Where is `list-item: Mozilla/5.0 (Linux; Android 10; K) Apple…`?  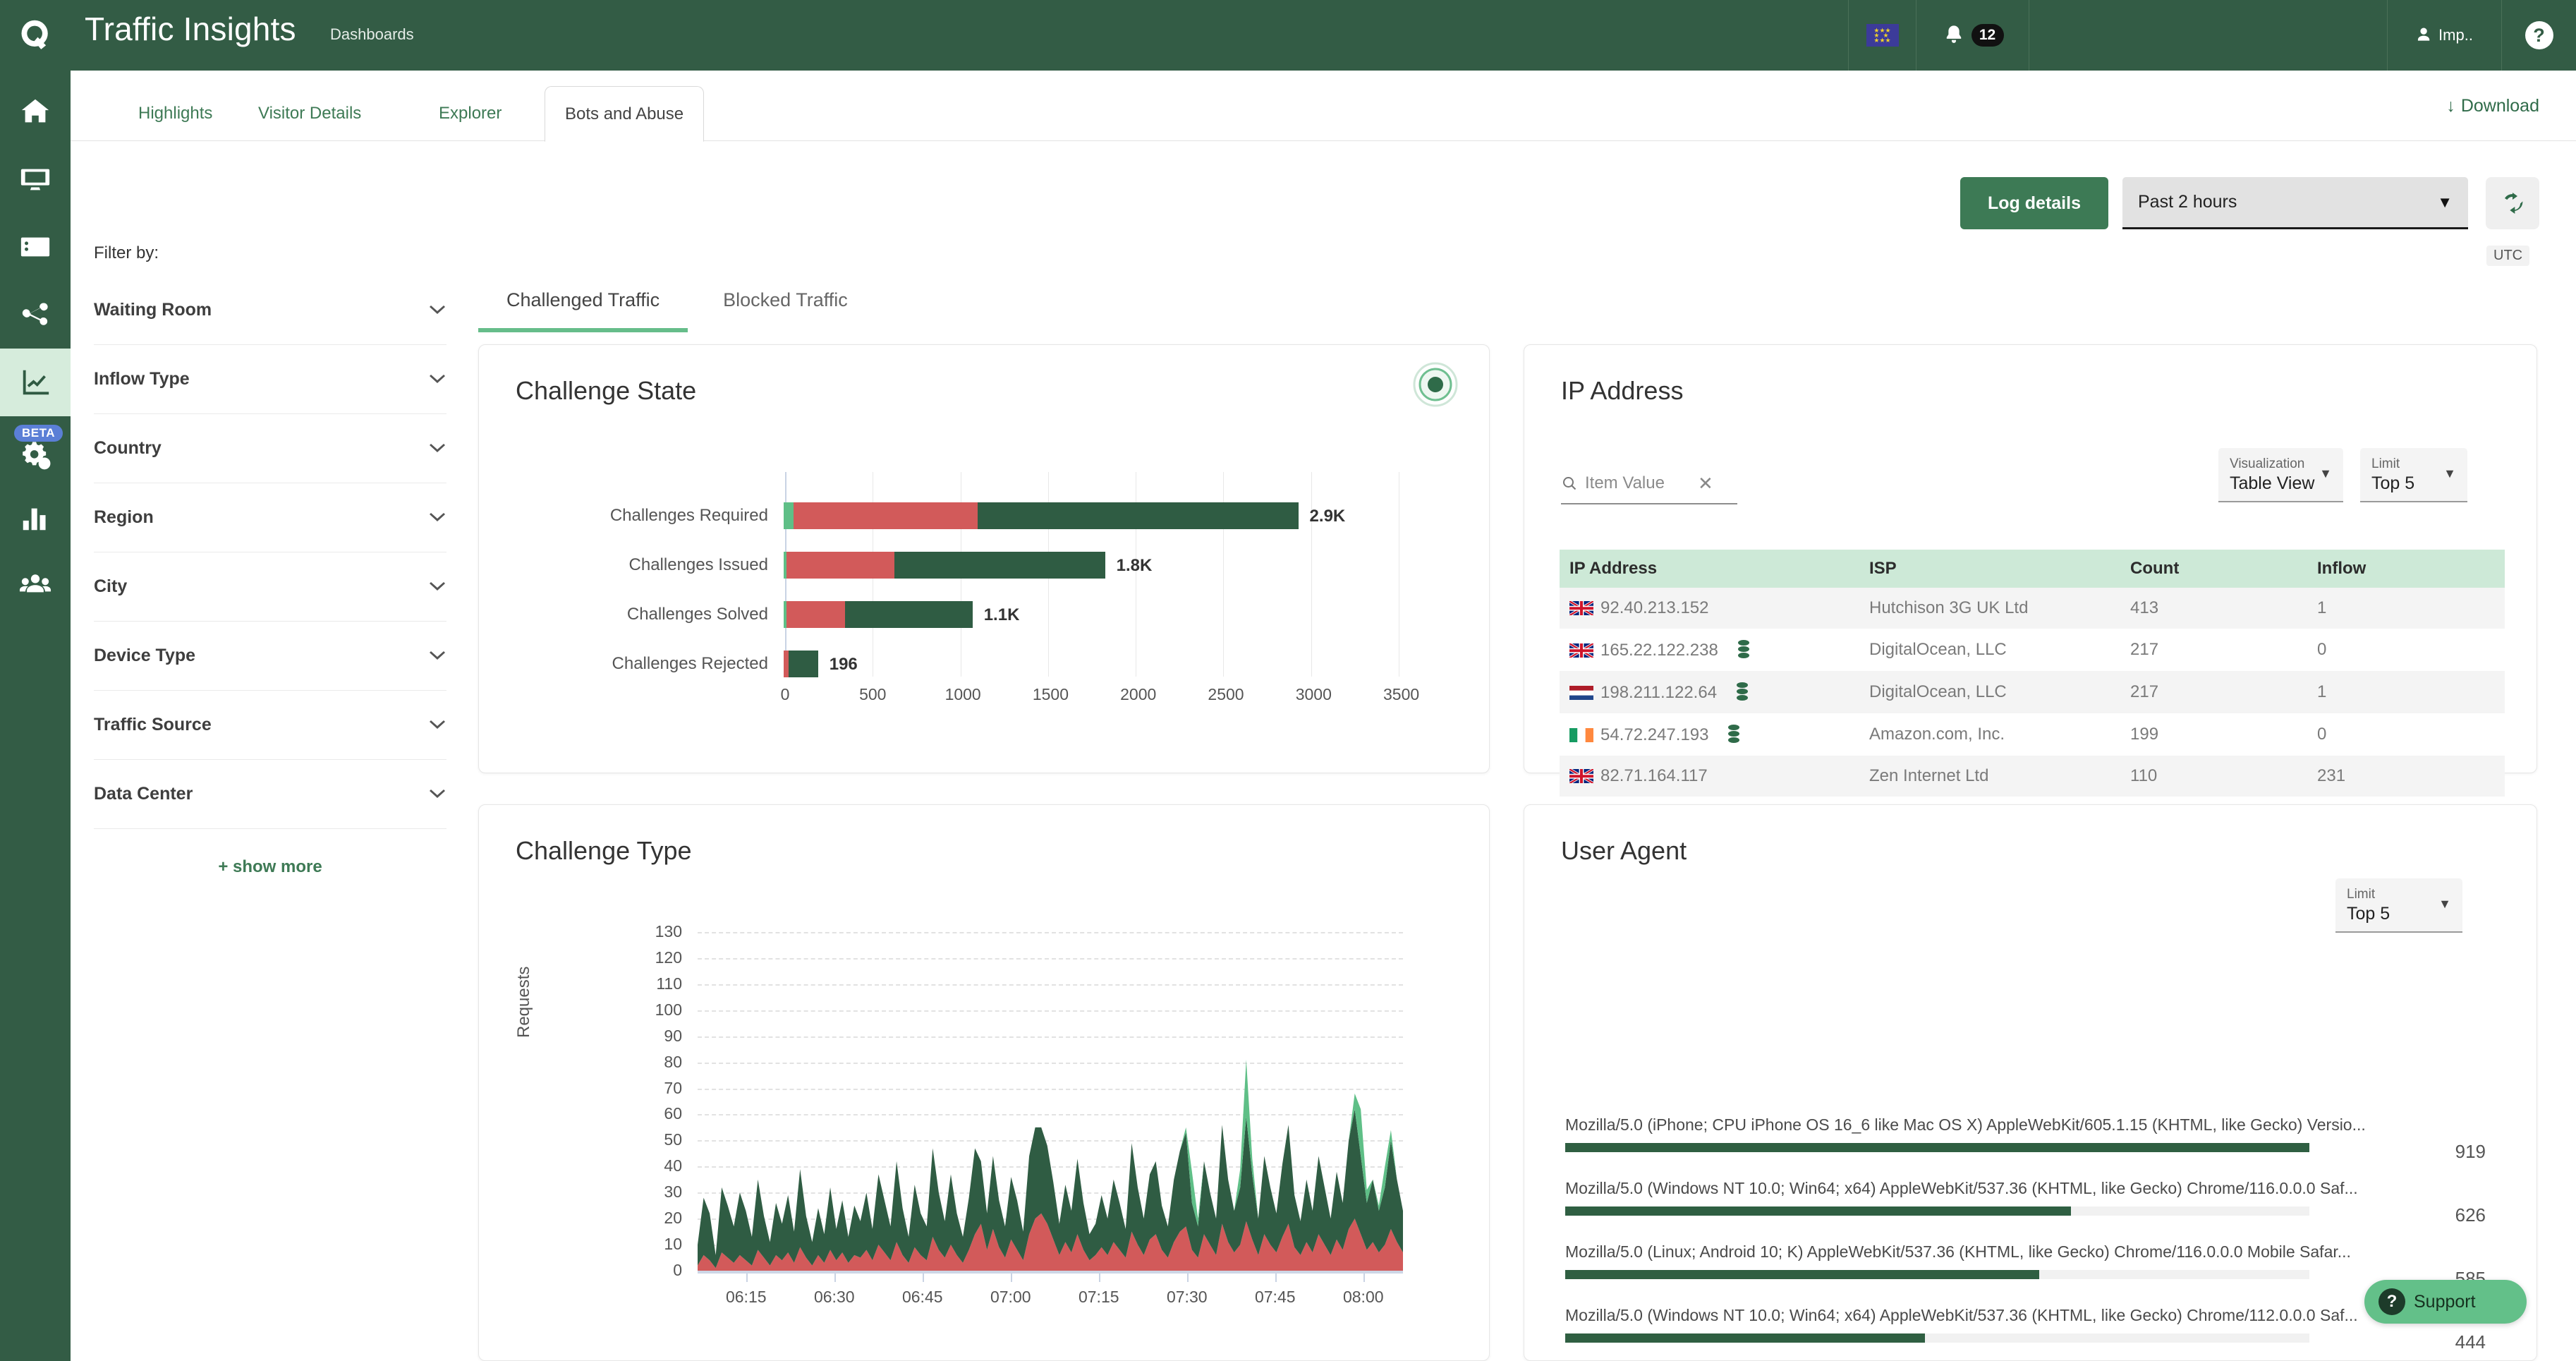 list-item: Mozilla/5.0 (Linux; Android 10; K) Apple… is located at coordinates (2025, 1265).